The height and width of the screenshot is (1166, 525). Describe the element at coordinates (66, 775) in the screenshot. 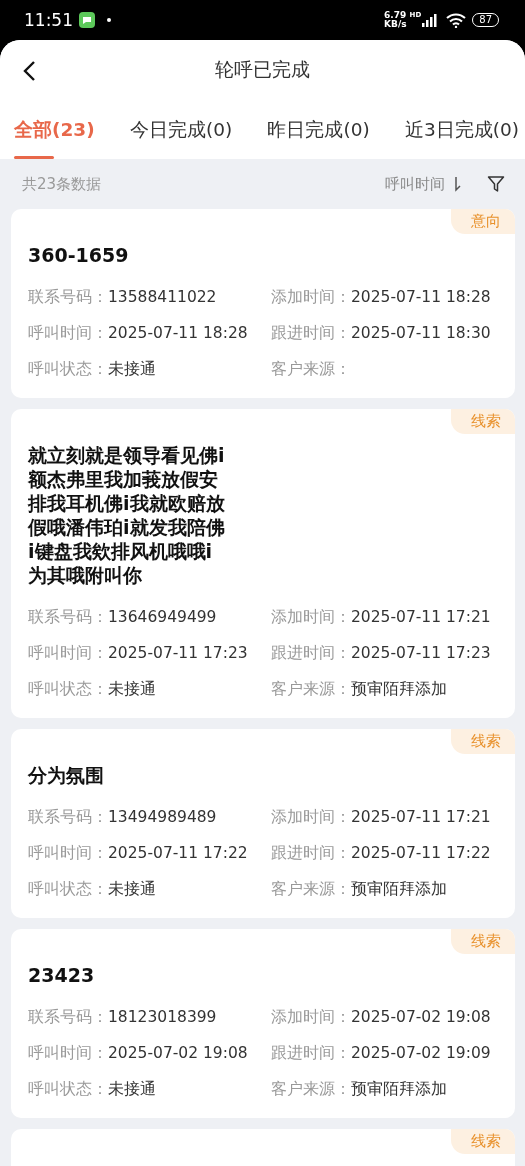

I see `record-title: 分为氛围` at that location.